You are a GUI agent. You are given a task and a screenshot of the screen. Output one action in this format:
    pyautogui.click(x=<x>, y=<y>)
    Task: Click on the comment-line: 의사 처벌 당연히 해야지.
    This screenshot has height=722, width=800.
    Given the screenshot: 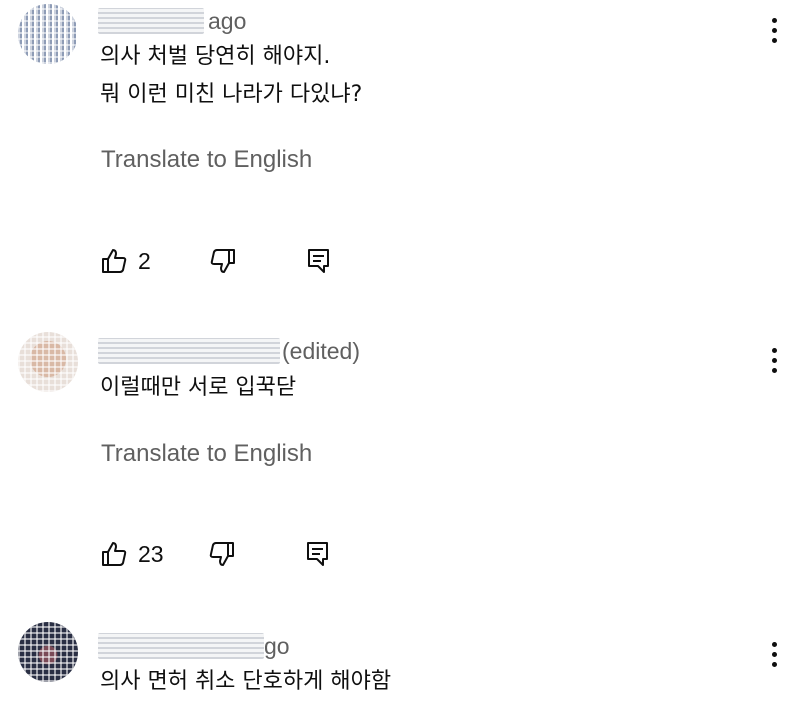 What is the action you would take?
    pyautogui.click(x=215, y=56)
    